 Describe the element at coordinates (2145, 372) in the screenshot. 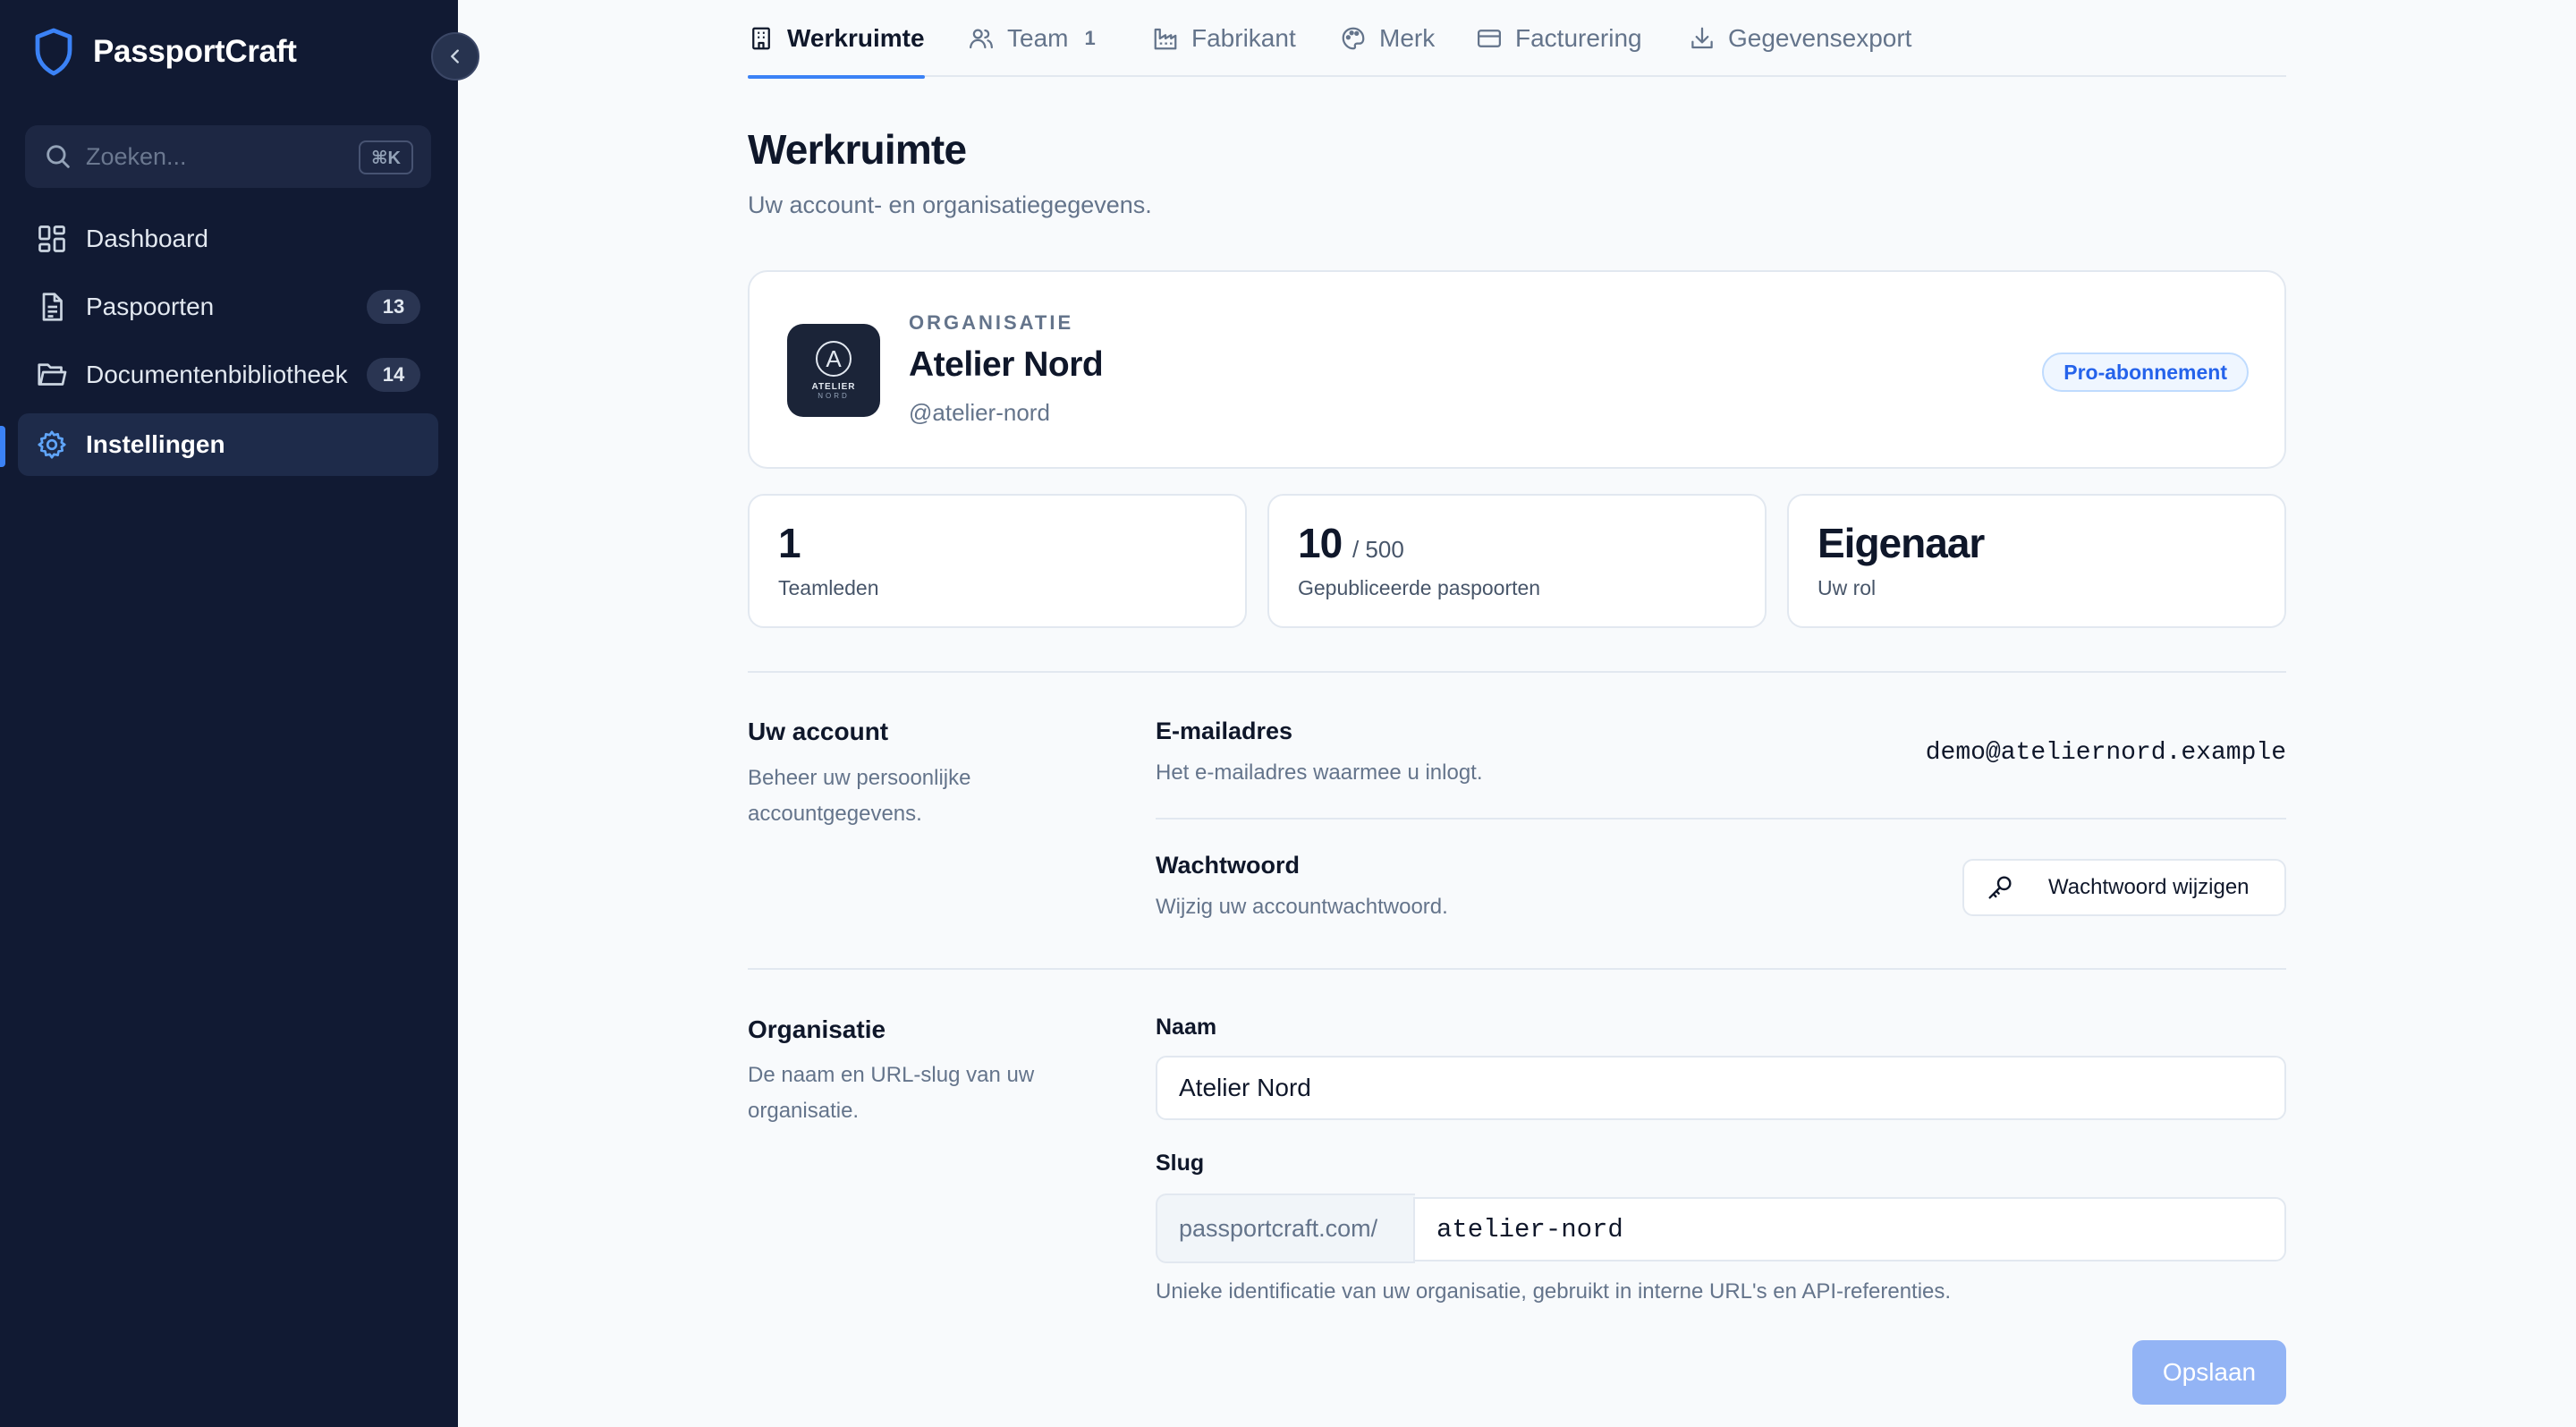

I see `plan-badge: Pro-abonnement` at that location.